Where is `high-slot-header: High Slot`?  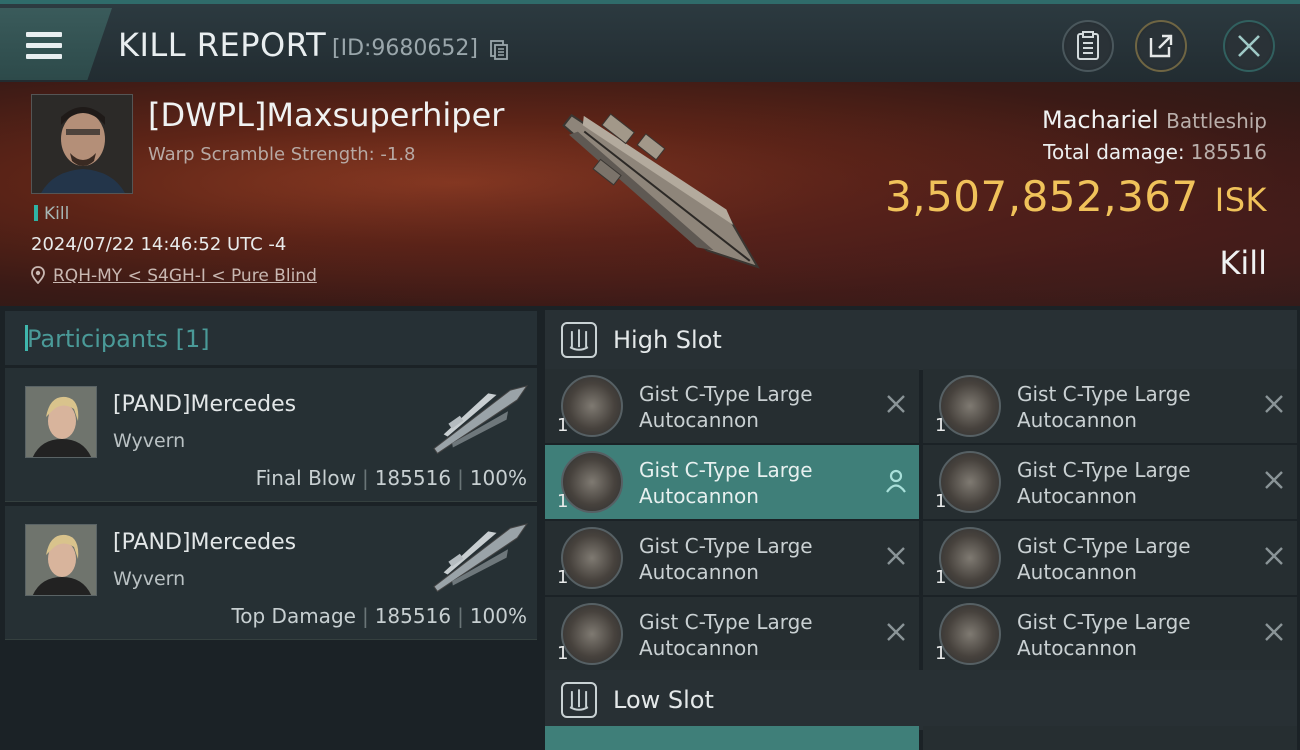
high-slot-header: High Slot is located at coordinates (921, 340).